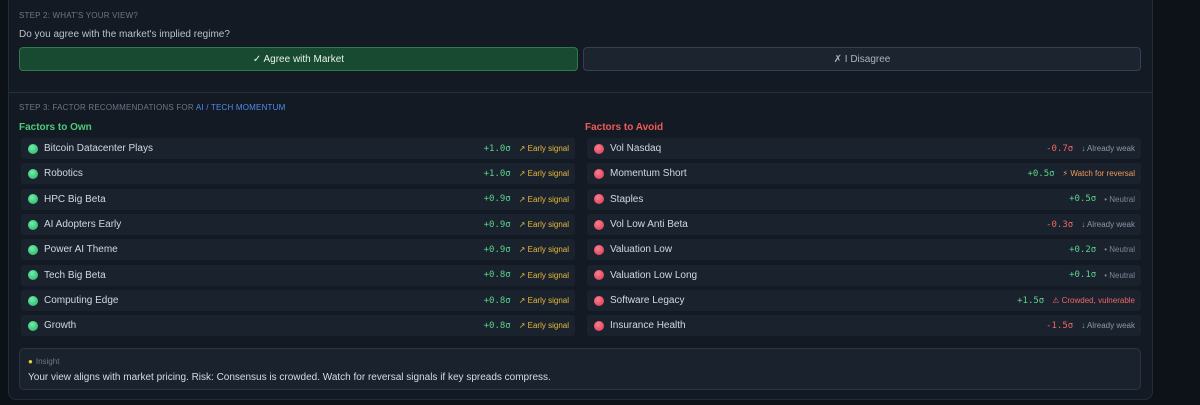 Image resolution: width=1200 pixels, height=405 pixels. I want to click on factor-row: Vol Low Anti Beta -0.3σ ↓ Already weak, so click(864, 225).